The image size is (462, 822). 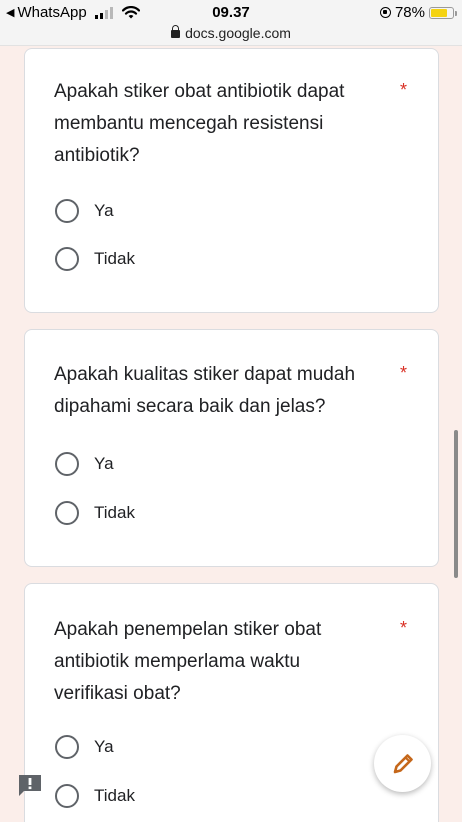 I want to click on report-icon, so click(x=30, y=785).